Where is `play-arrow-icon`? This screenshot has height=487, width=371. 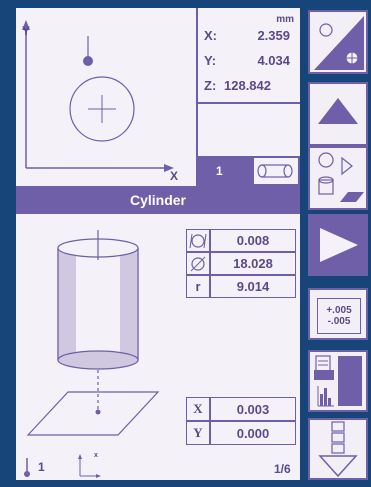
play-arrow-icon is located at coordinates (339, 245).